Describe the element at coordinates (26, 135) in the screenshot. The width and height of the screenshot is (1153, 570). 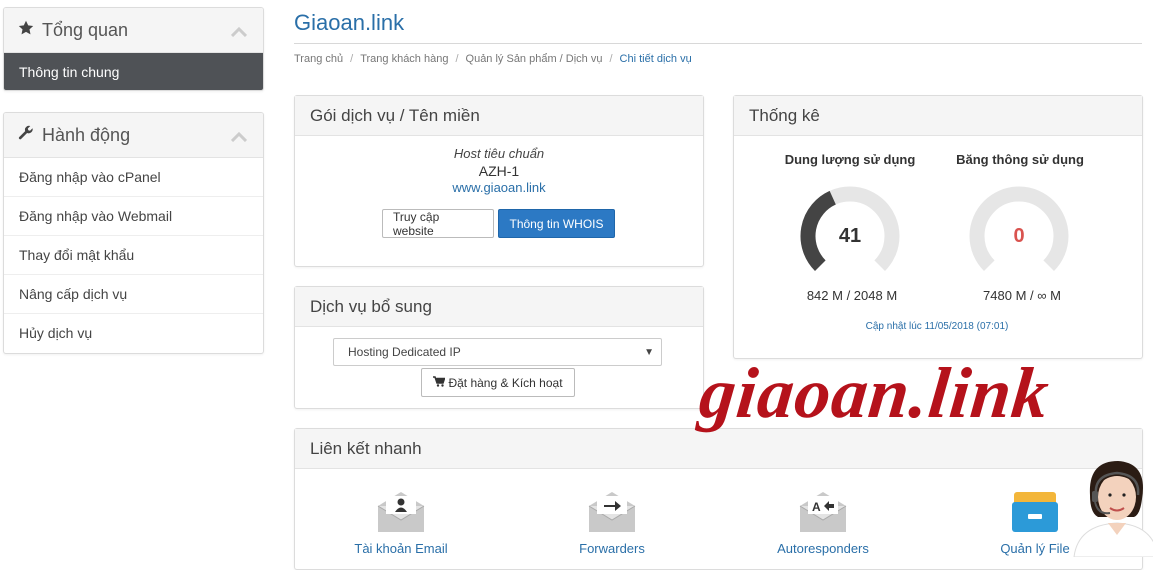
I see `wrench-icon` at that location.